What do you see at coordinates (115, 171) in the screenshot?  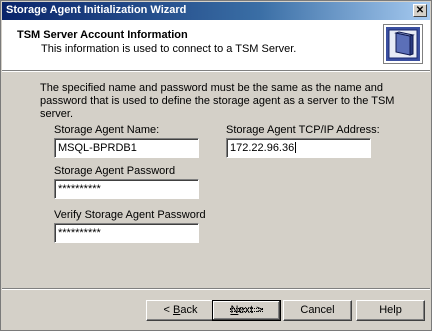 I see `password-label: Storage Agent Password` at bounding box center [115, 171].